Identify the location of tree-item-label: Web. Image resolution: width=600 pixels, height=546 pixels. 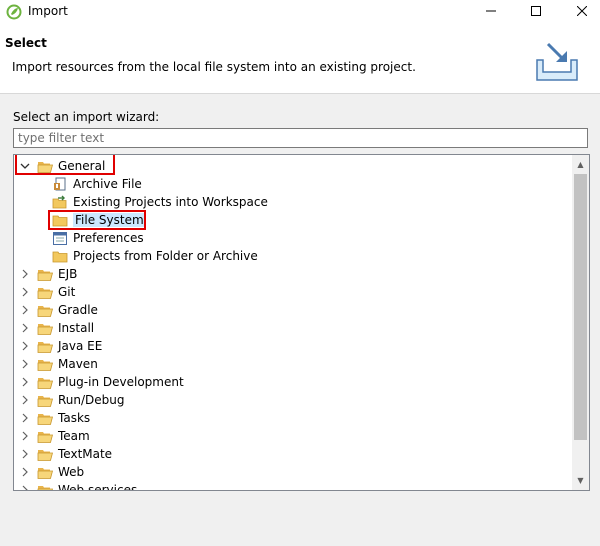
(71, 472).